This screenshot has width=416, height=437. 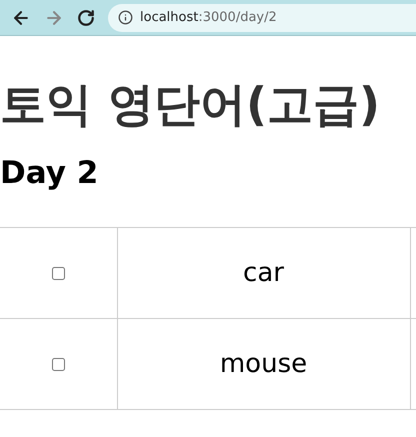 What do you see at coordinates (191, 104) in the screenshot?
I see `page-title: 토익 영단어(고급)` at bounding box center [191, 104].